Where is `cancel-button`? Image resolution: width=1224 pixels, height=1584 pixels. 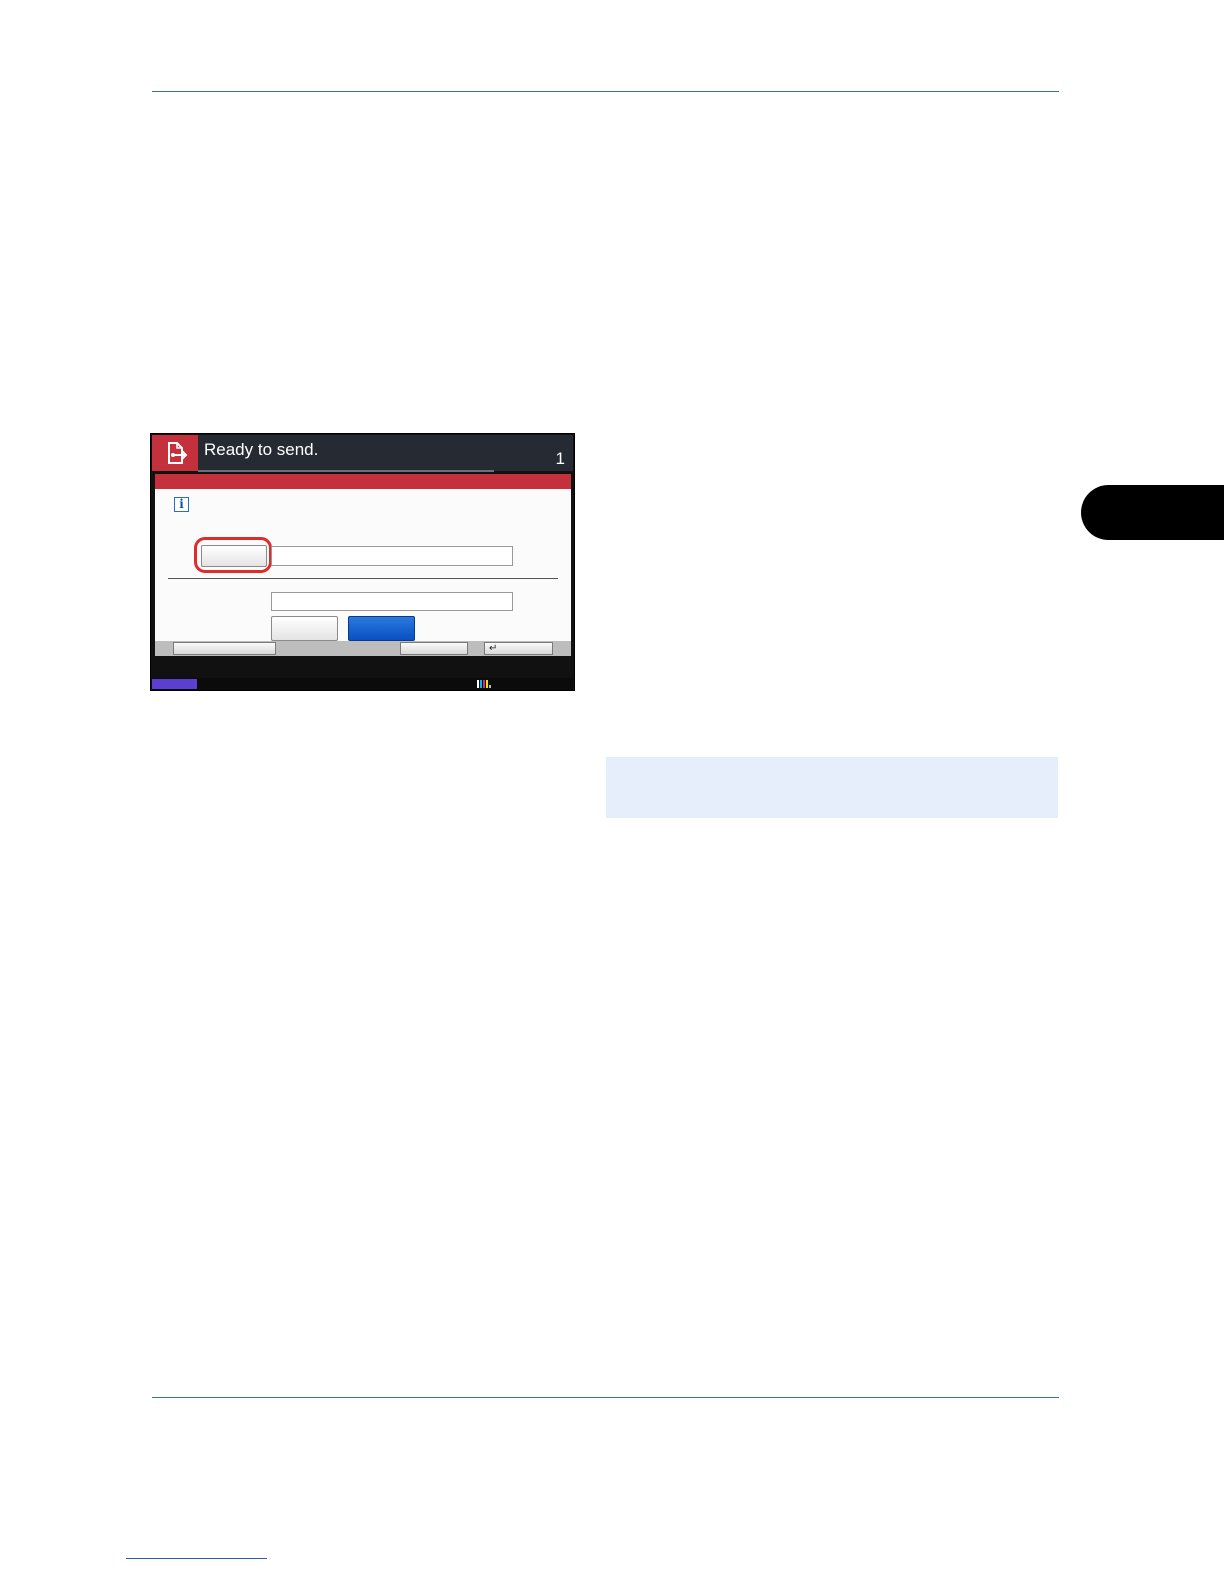
cancel-button is located at coordinates (434, 648).